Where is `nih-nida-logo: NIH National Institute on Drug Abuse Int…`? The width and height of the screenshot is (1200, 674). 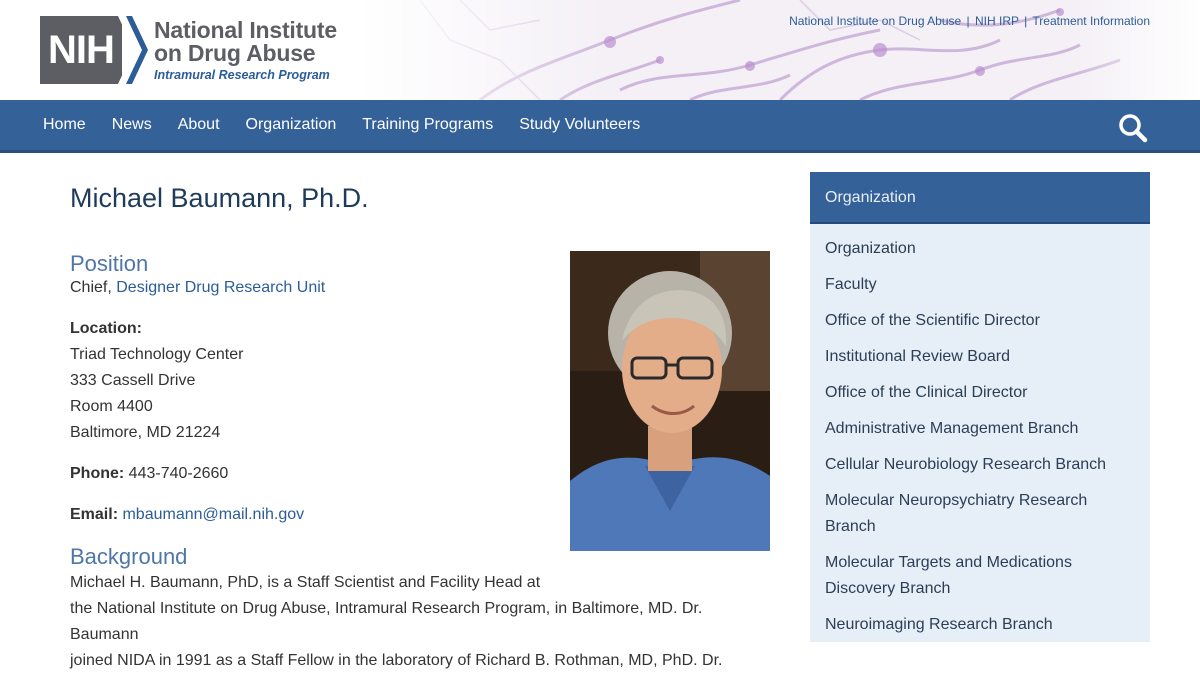
nih-nida-logo: NIH National Institute on Drug Abuse Int… is located at coordinates (188, 50).